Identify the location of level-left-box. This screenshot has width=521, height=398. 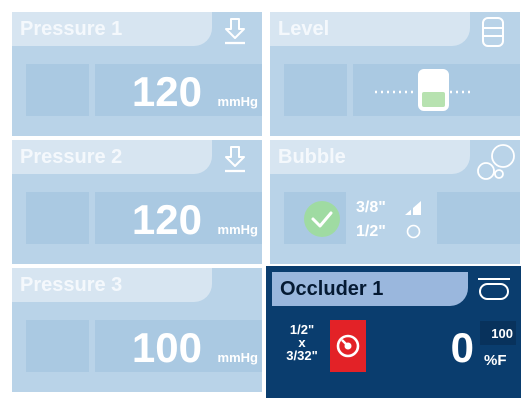
(315, 90).